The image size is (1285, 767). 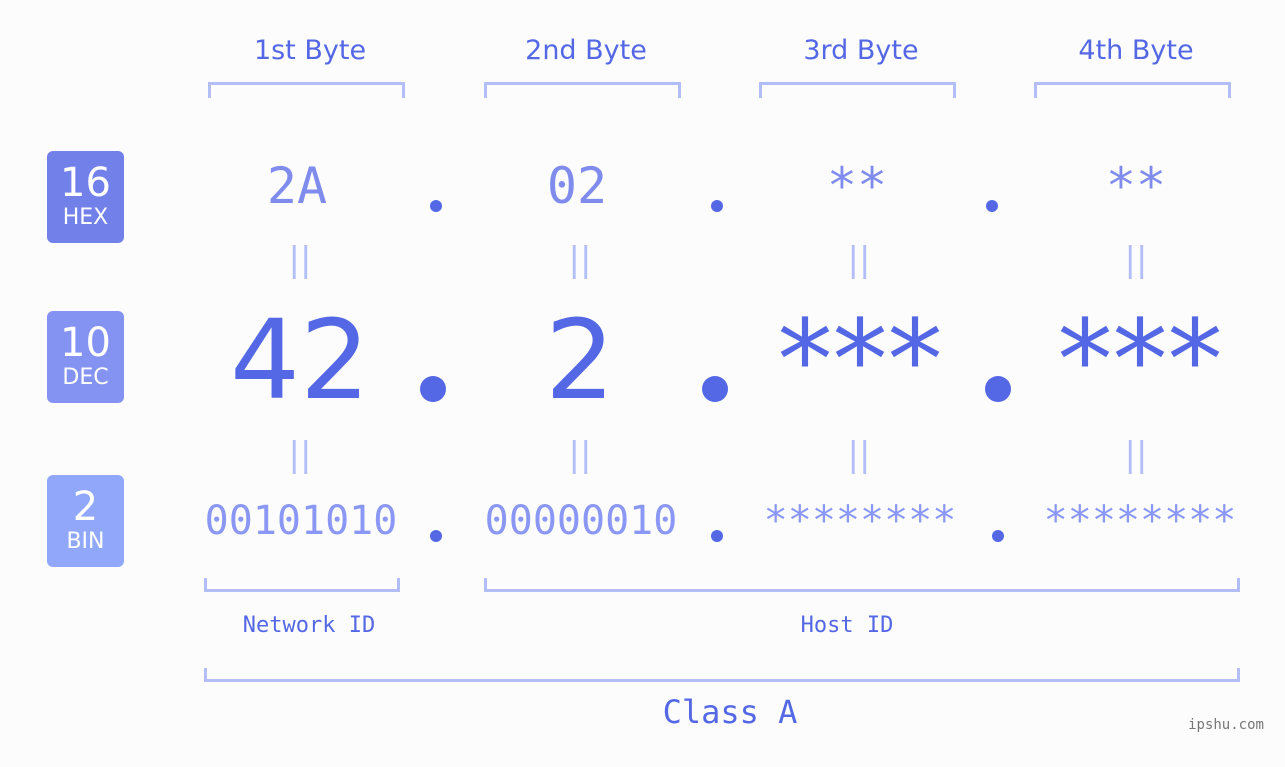 I want to click on hex-byte-4: **, so click(x=1136, y=186).